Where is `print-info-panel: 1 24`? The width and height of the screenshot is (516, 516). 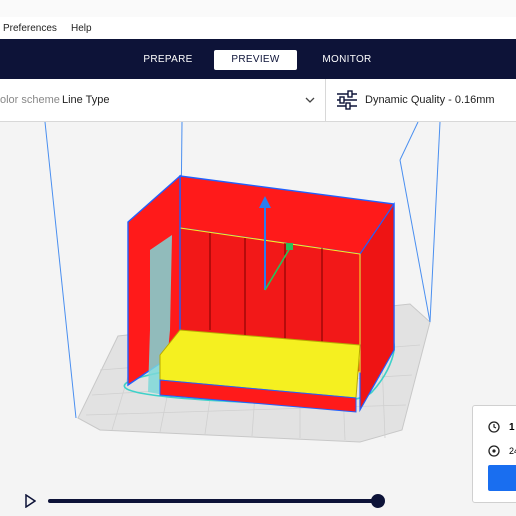 print-info-panel: 1 24 is located at coordinates (494, 454).